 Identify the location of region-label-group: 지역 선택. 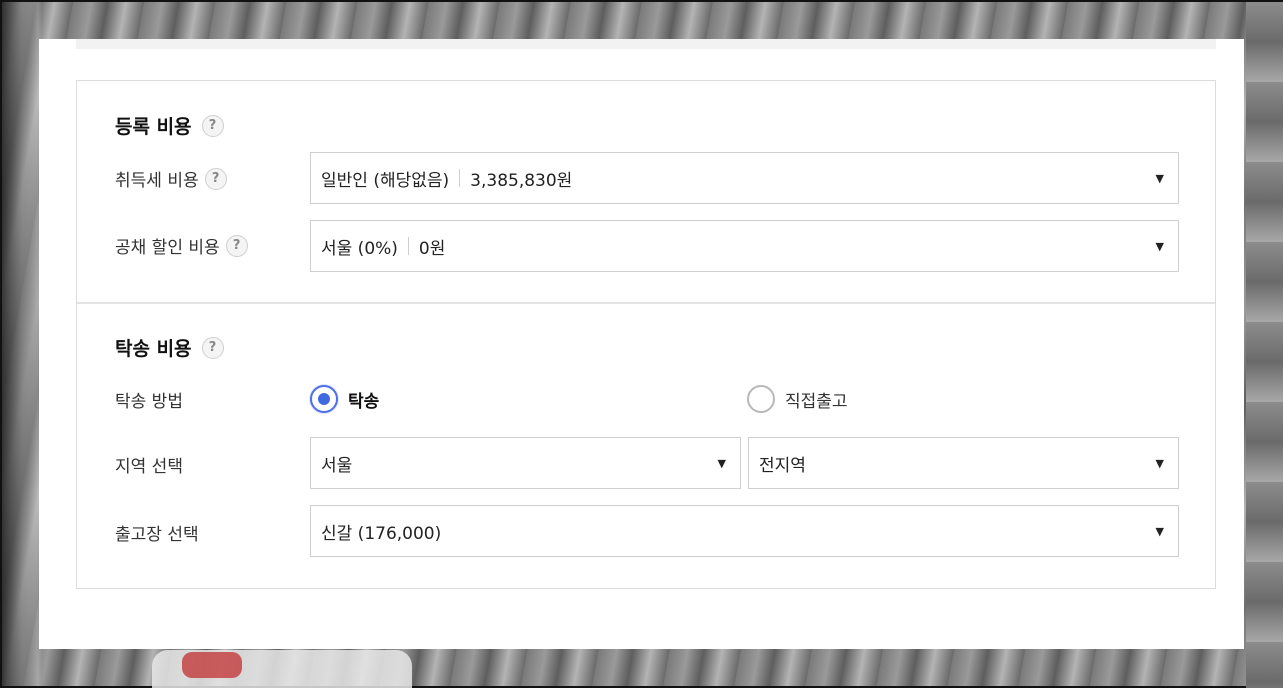
(149, 464).